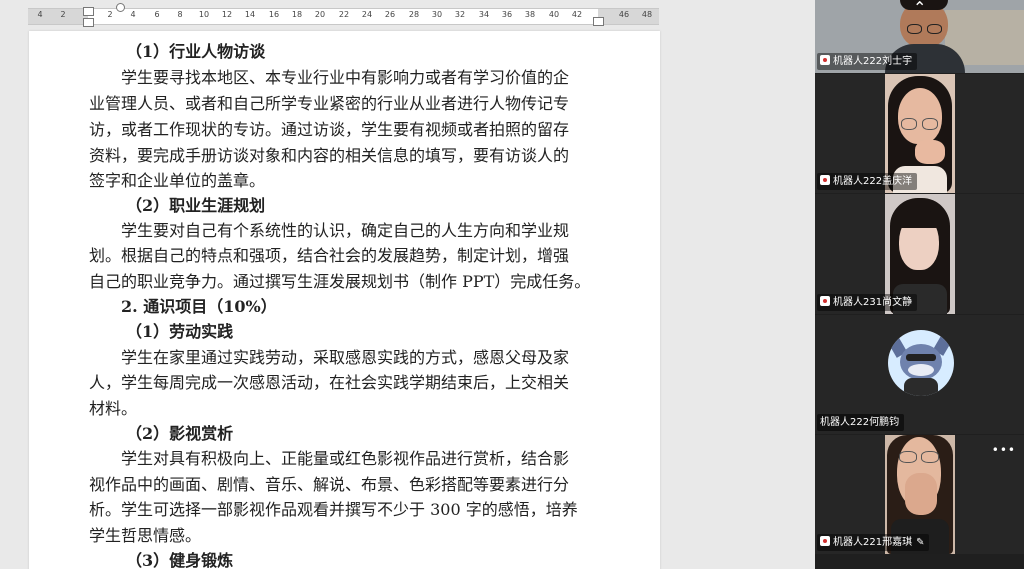 The image size is (1024, 569). I want to click on ruler-tick: 22, so click(344, 14).